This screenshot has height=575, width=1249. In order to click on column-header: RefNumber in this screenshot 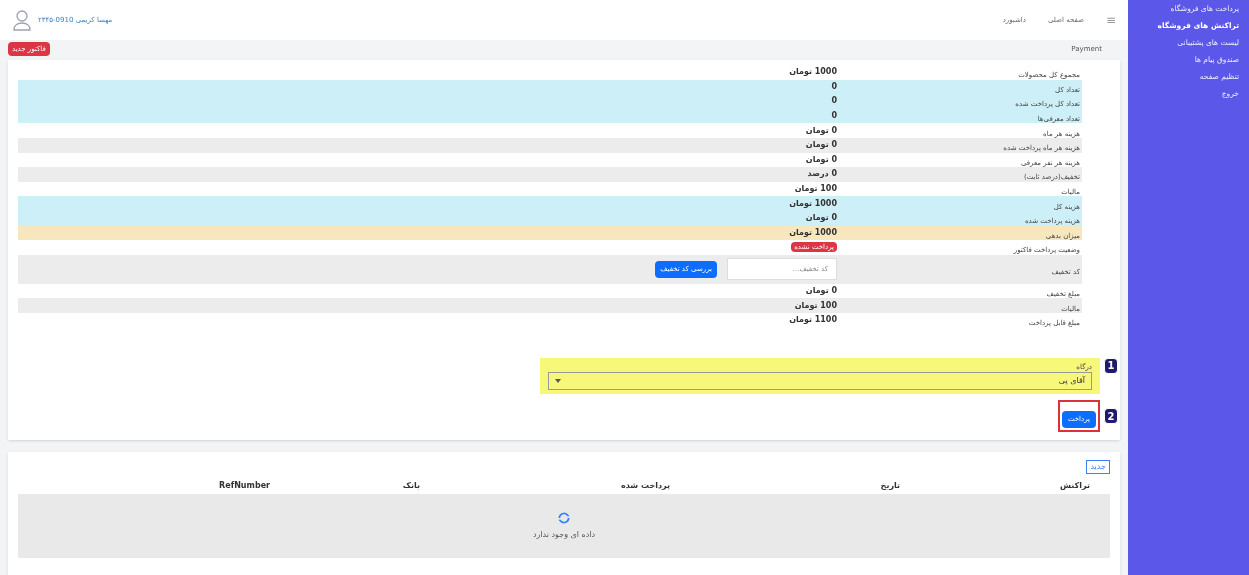, I will do `click(244, 486)`.